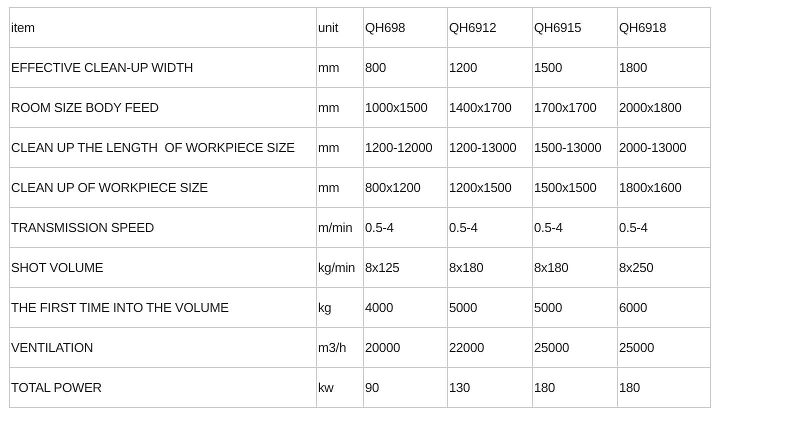 Image resolution: width=787 pixels, height=431 pixels. I want to click on header-cell: QH6912, so click(490, 28).